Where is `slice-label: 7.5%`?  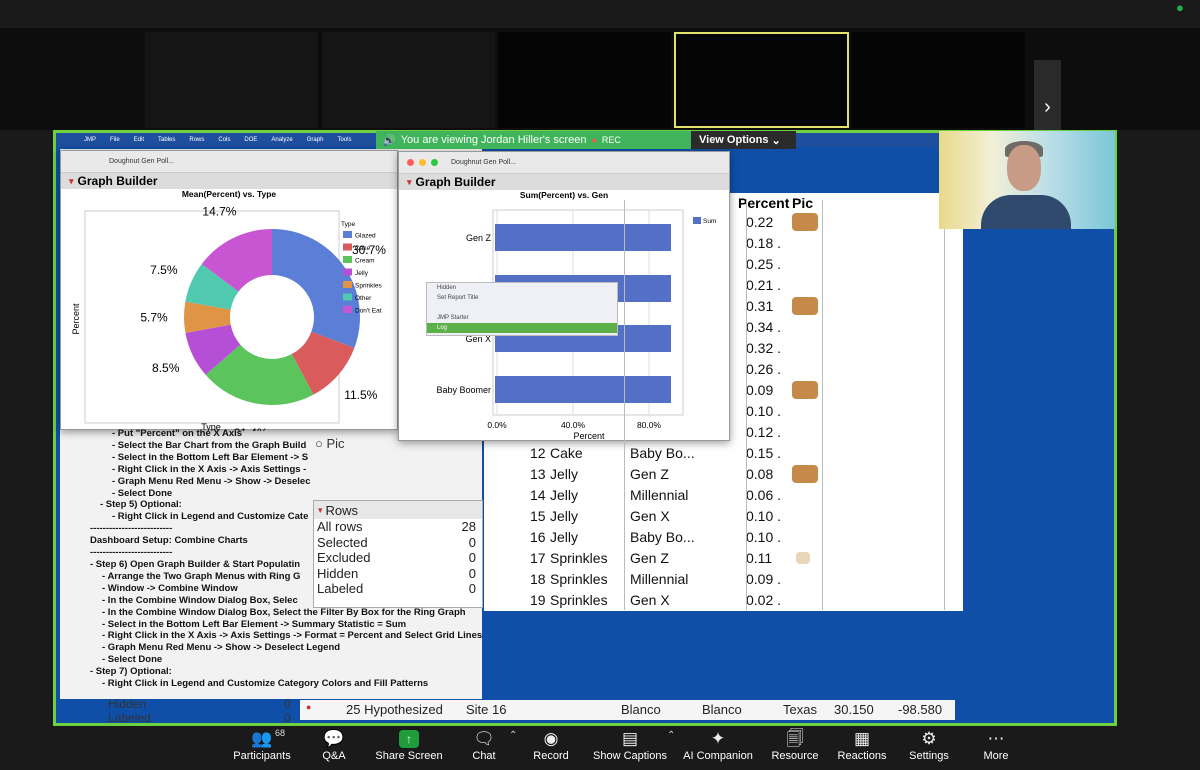
slice-label: 7.5% is located at coordinates (164, 270).